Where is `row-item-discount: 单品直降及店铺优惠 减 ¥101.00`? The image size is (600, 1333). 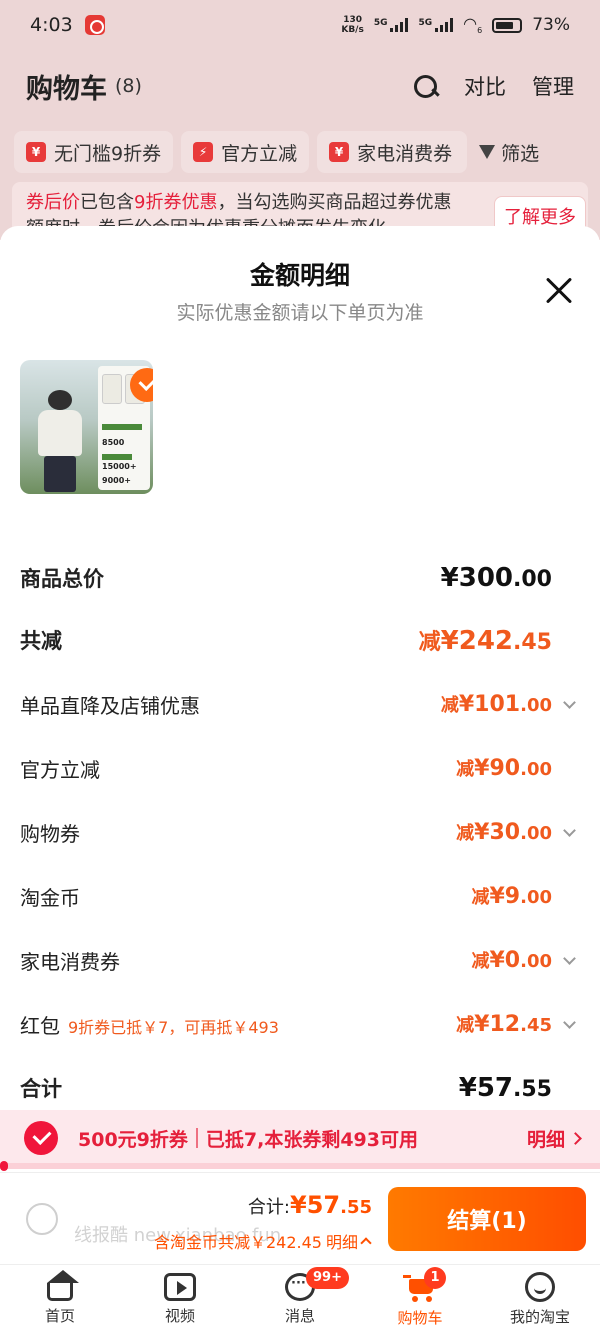
row-item-discount: 单品直降及店铺优惠 减 ¥101.00 is located at coordinates (300, 704).